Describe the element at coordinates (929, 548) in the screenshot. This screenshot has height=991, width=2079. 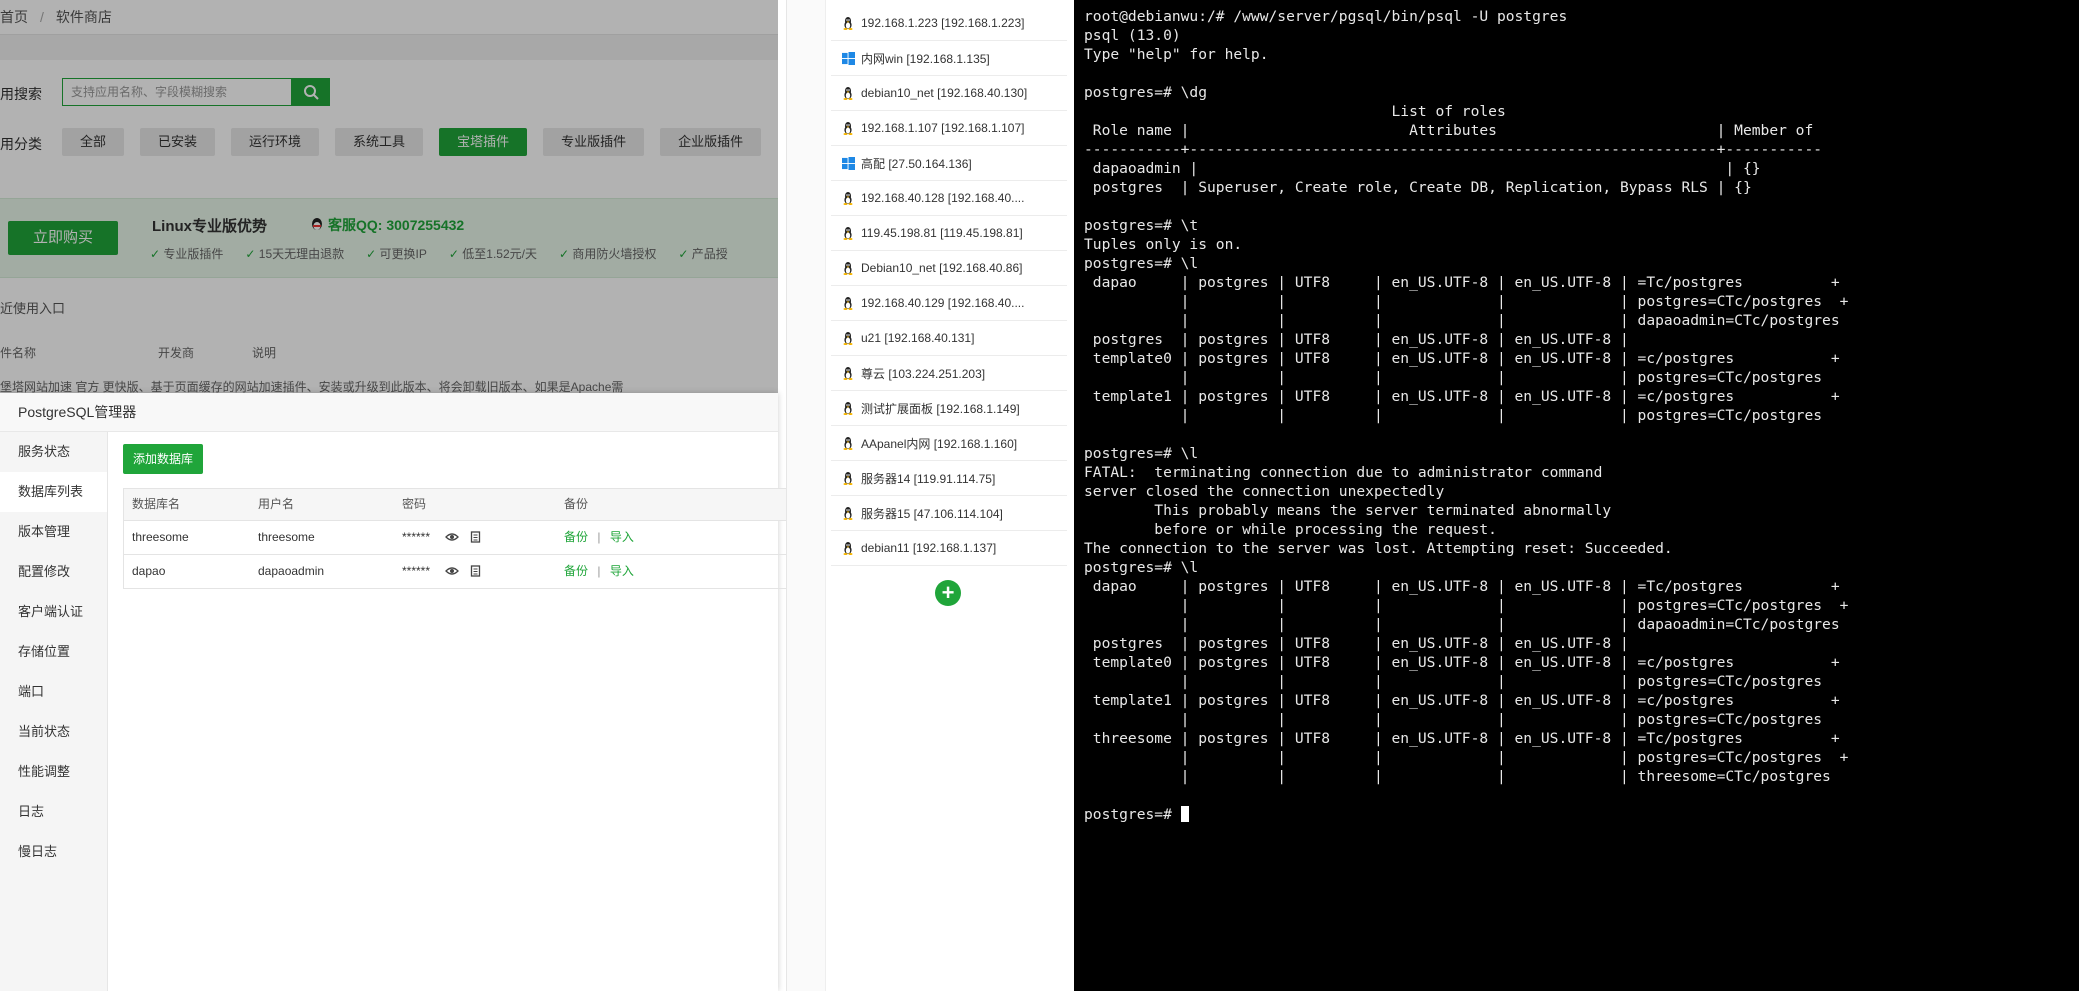
I see `server-item-label: debian11 [192.168.1.137]` at that location.